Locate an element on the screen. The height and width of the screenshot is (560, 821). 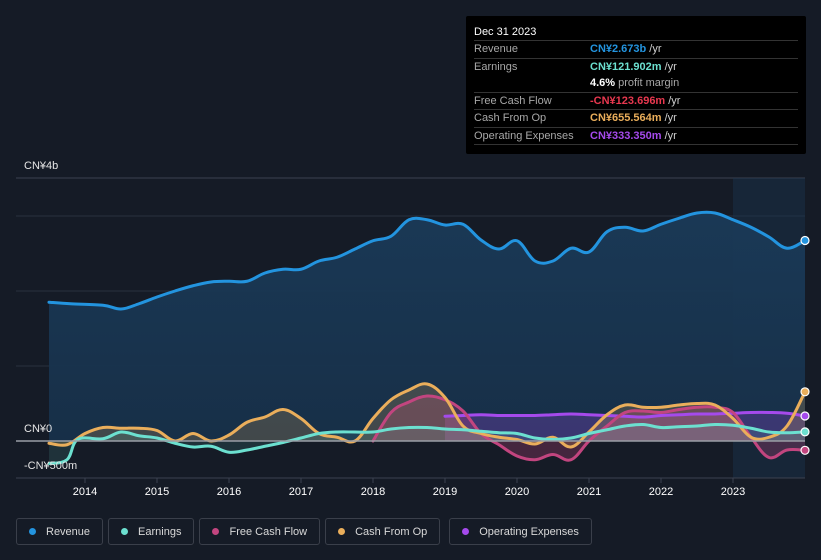
tooltip-row-margin: 4.6% profit margin is located at coordinates (636, 83).